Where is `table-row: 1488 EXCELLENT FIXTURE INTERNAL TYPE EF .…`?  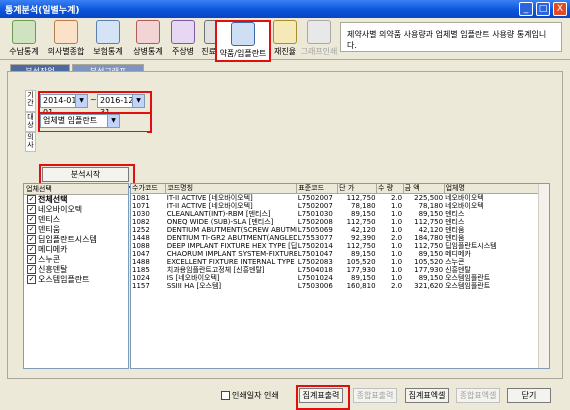 table-row: 1488 EXCELLENT FIXTURE INTERNAL TYPE EF .… is located at coordinates (340, 262).